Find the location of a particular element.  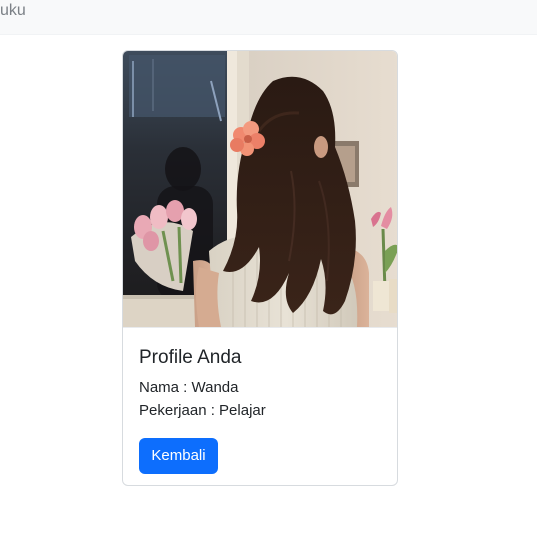

navbar-brand-link: uku is located at coordinates (13, 11).